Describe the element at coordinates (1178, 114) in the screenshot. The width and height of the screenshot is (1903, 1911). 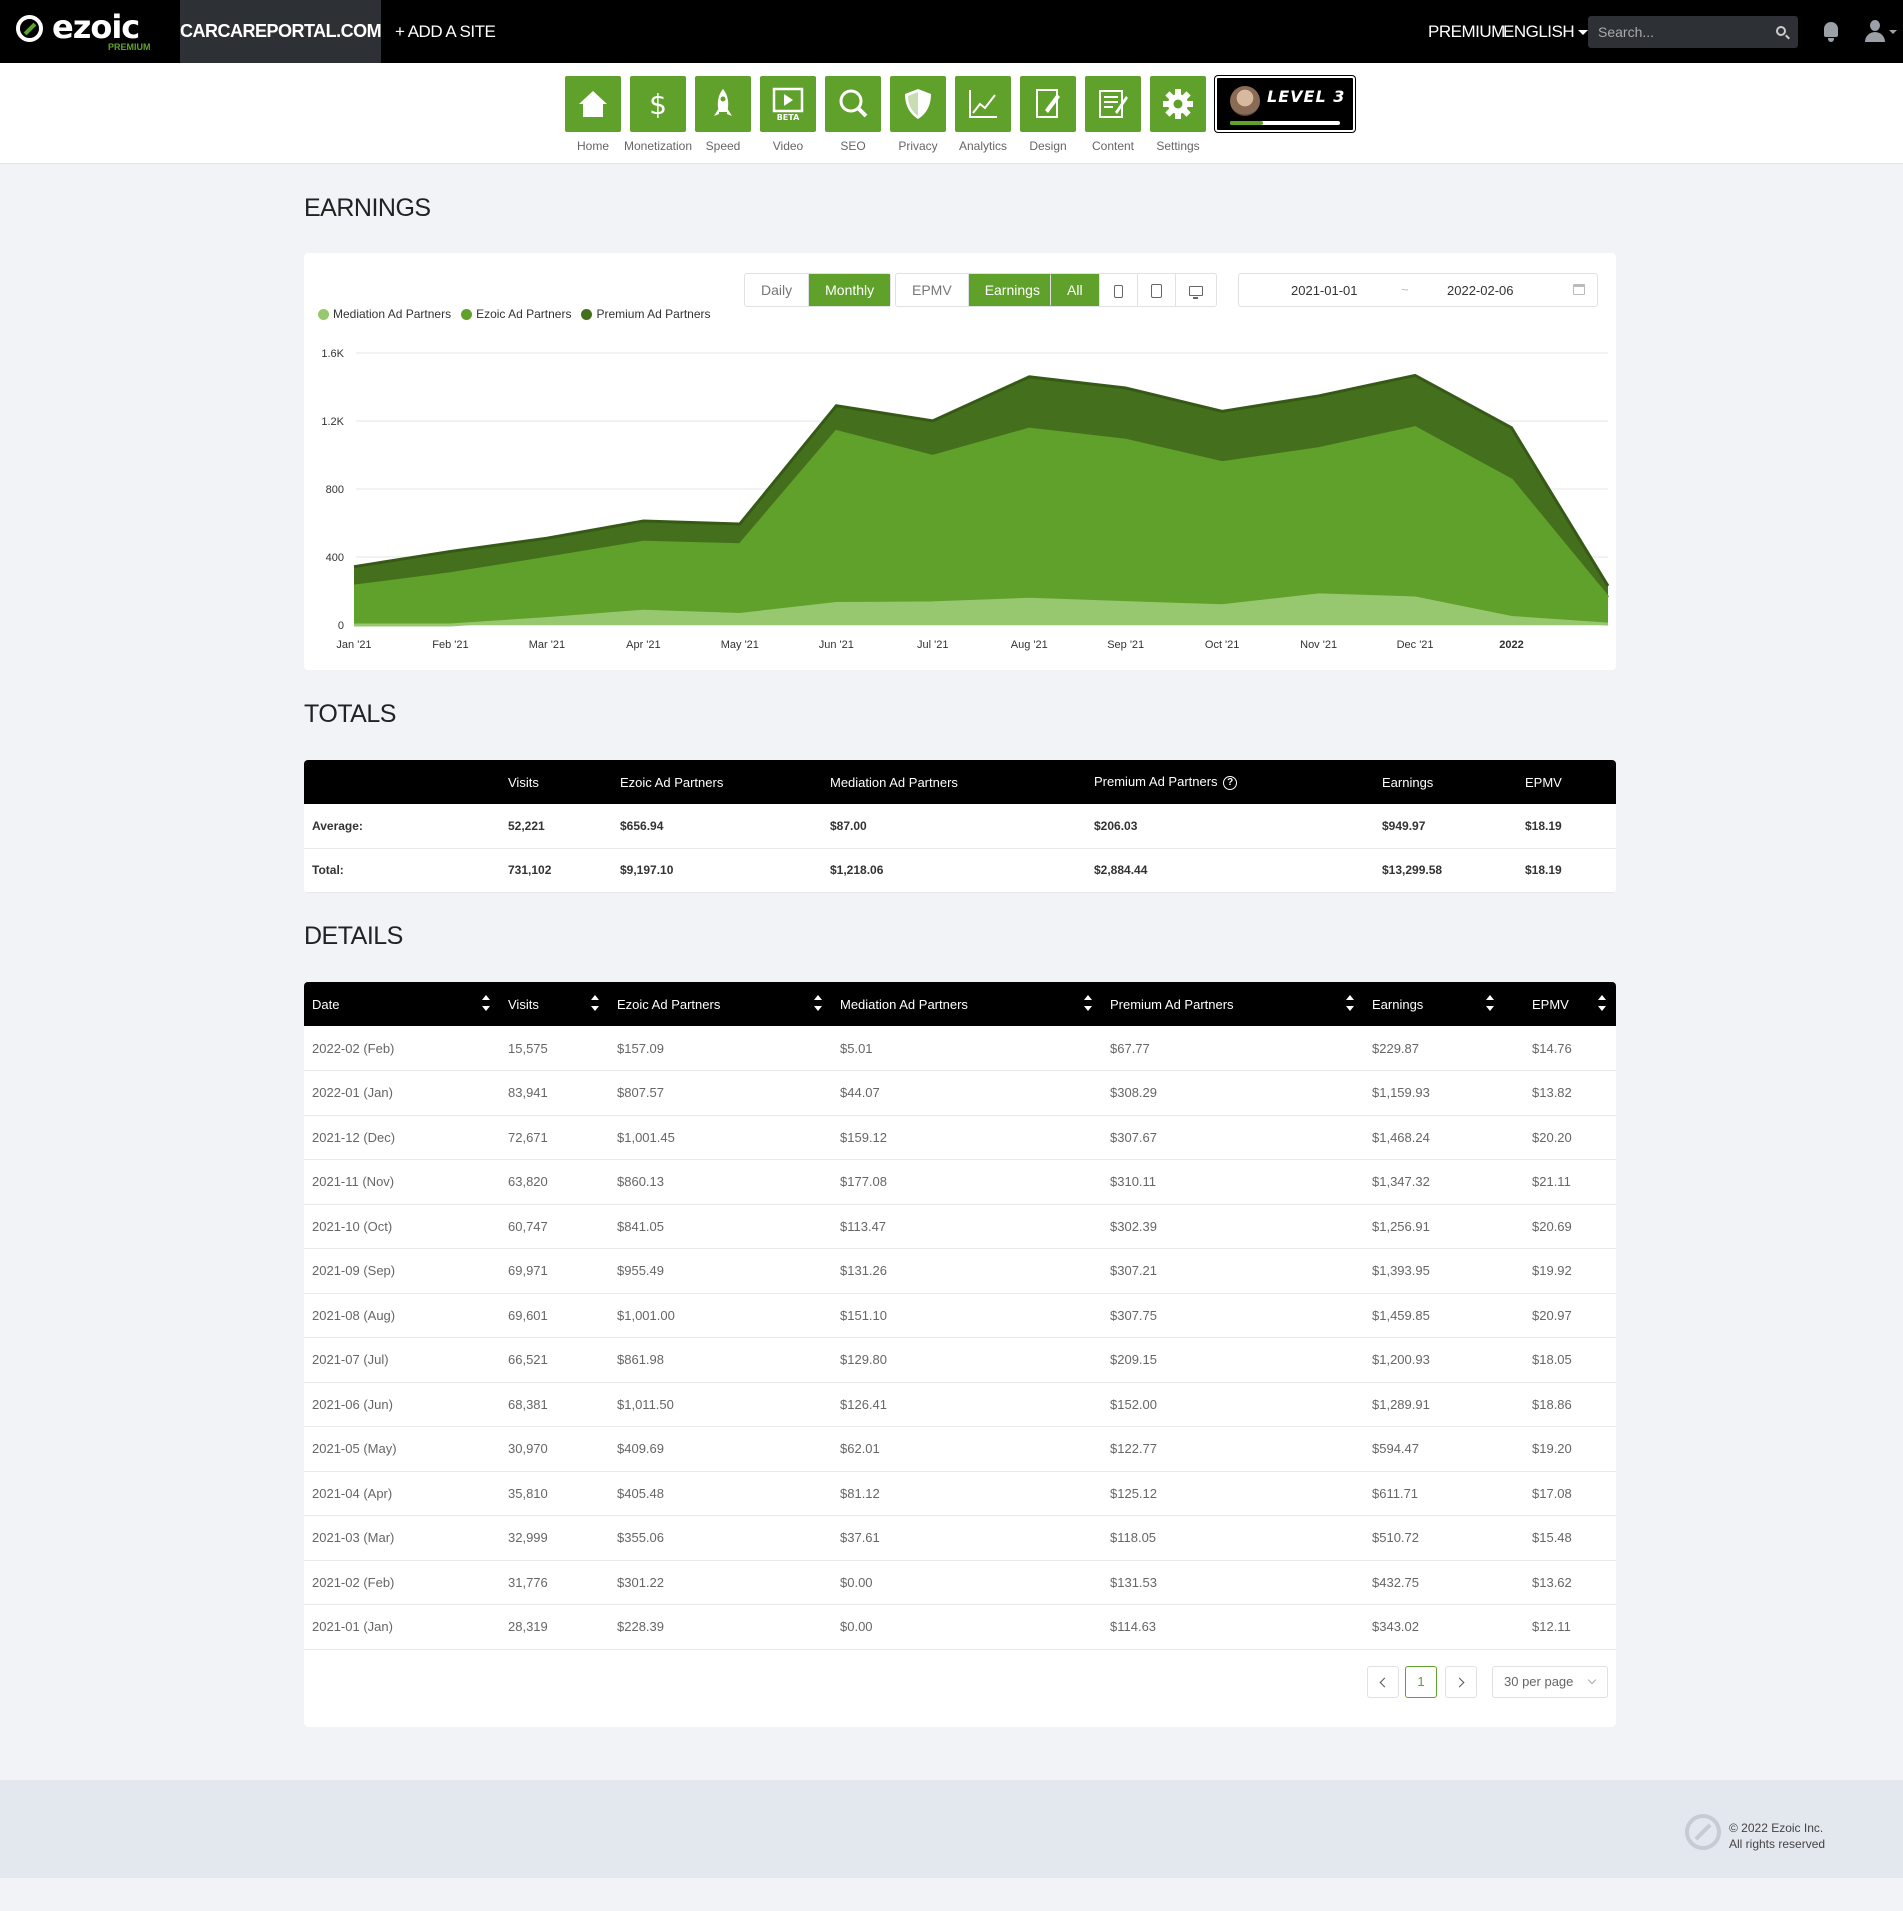
I see `nav-settings: Settings` at that location.